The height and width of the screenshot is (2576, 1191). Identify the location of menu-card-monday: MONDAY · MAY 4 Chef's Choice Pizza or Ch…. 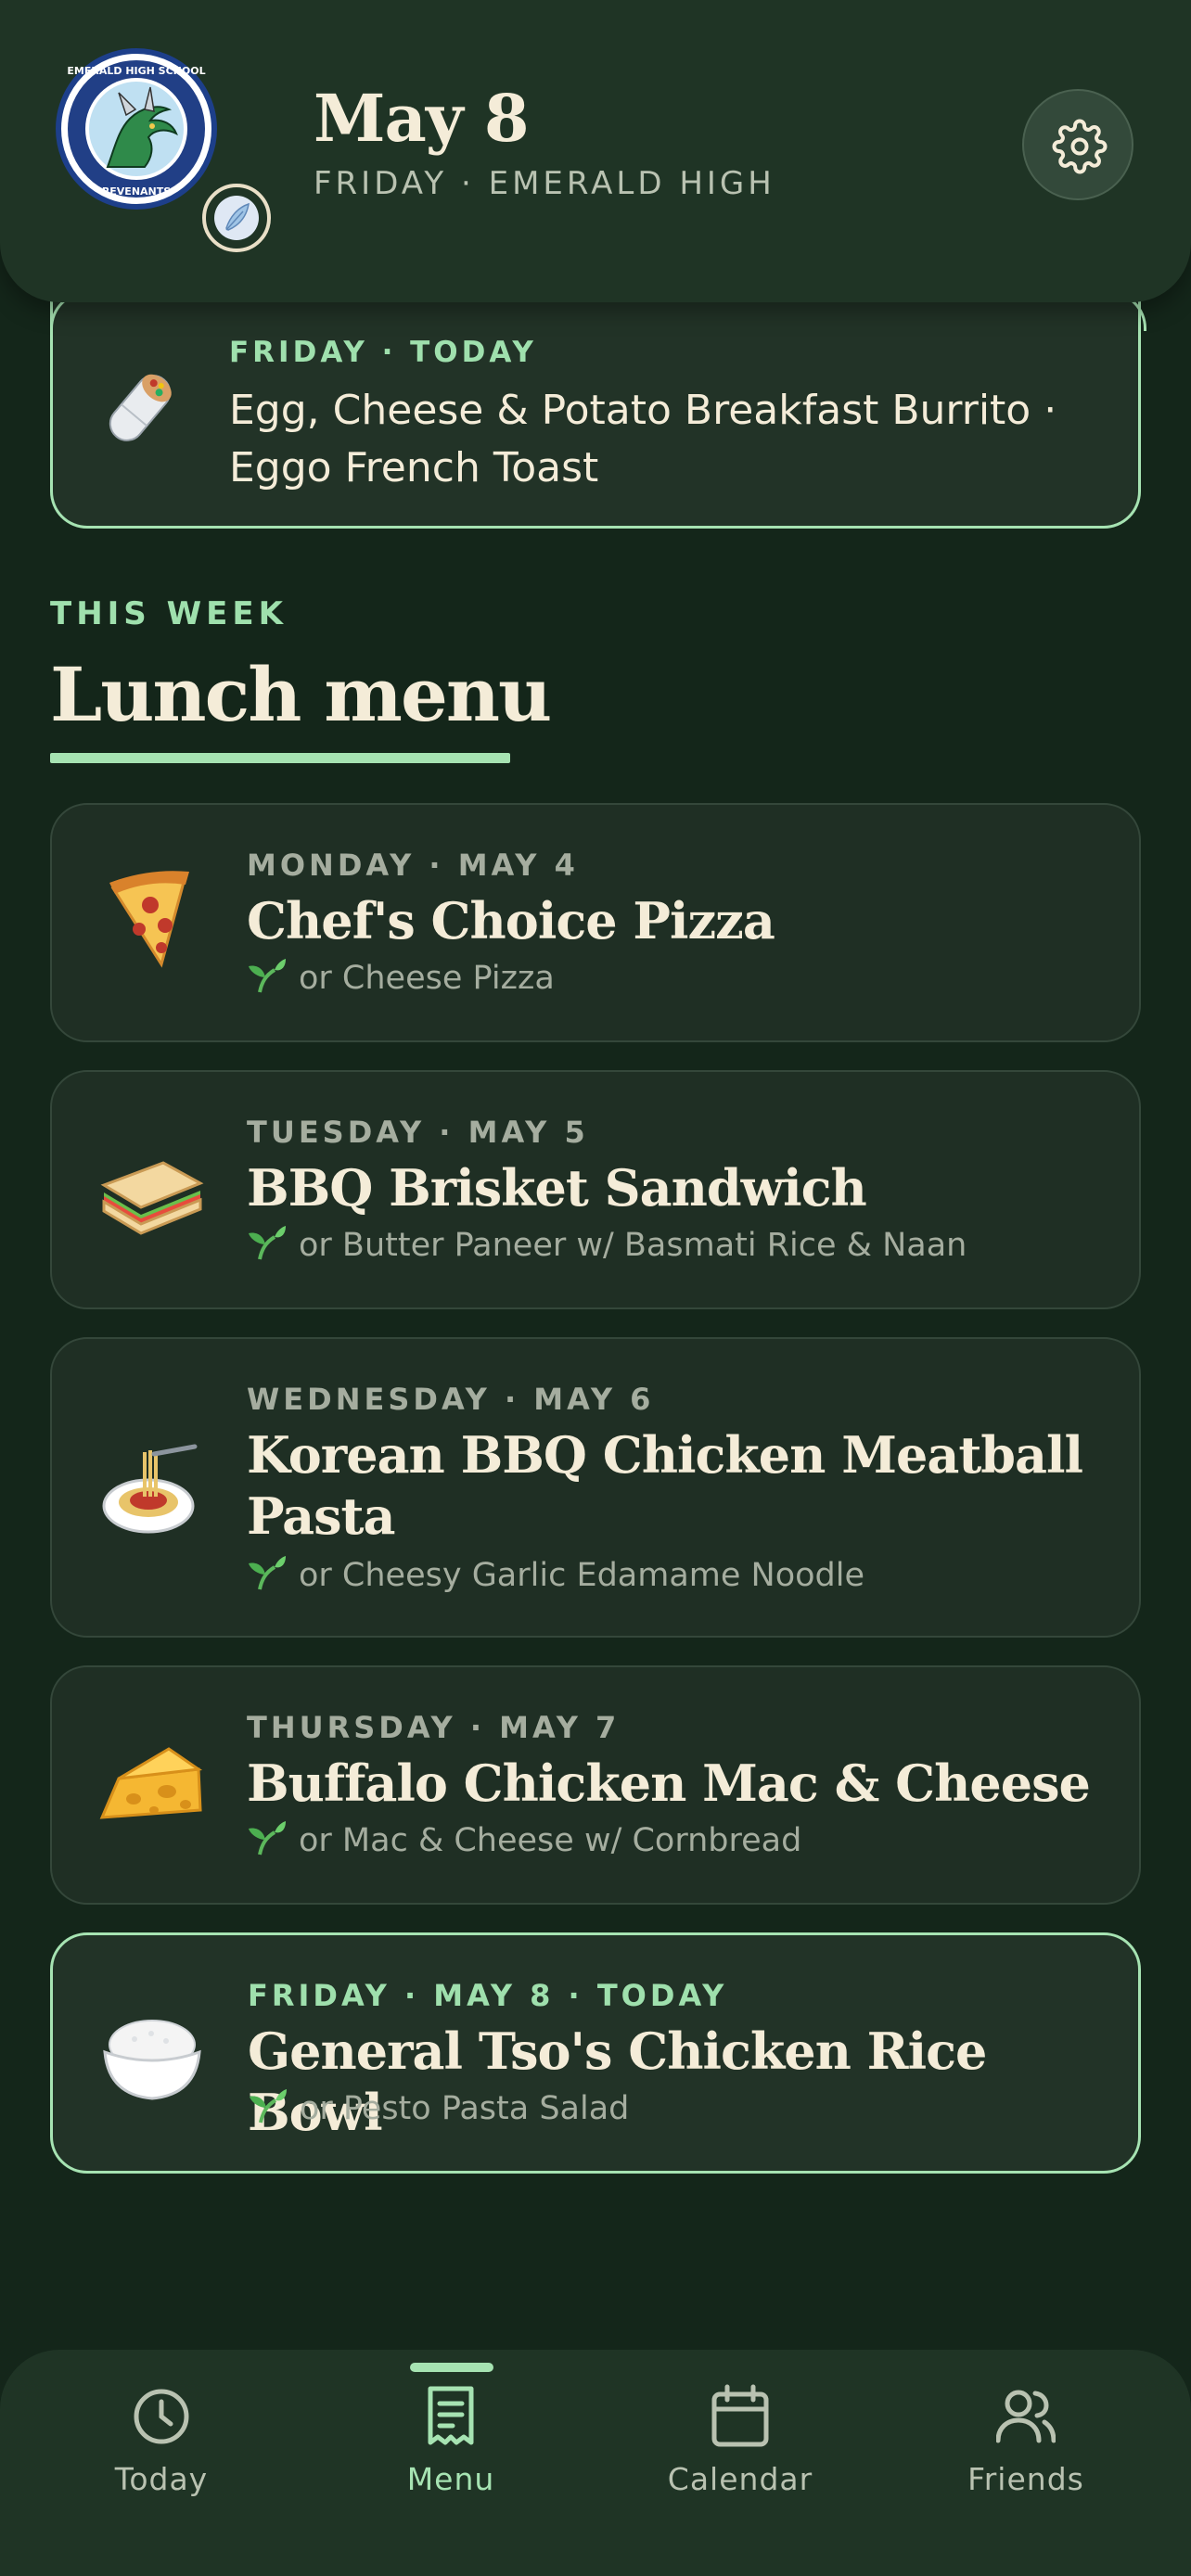
(595, 923).